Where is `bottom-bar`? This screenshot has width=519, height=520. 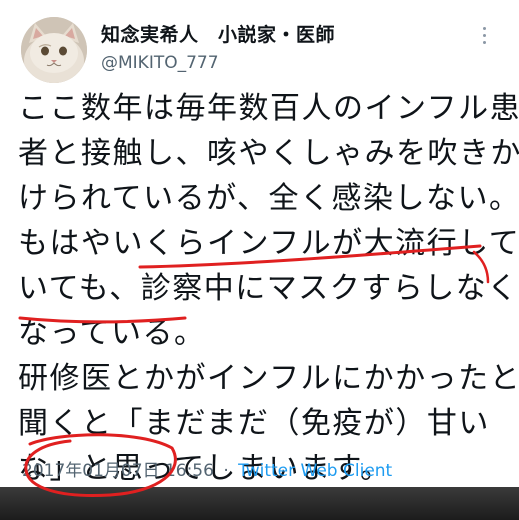
bottom-bar is located at coordinates (259, 503).